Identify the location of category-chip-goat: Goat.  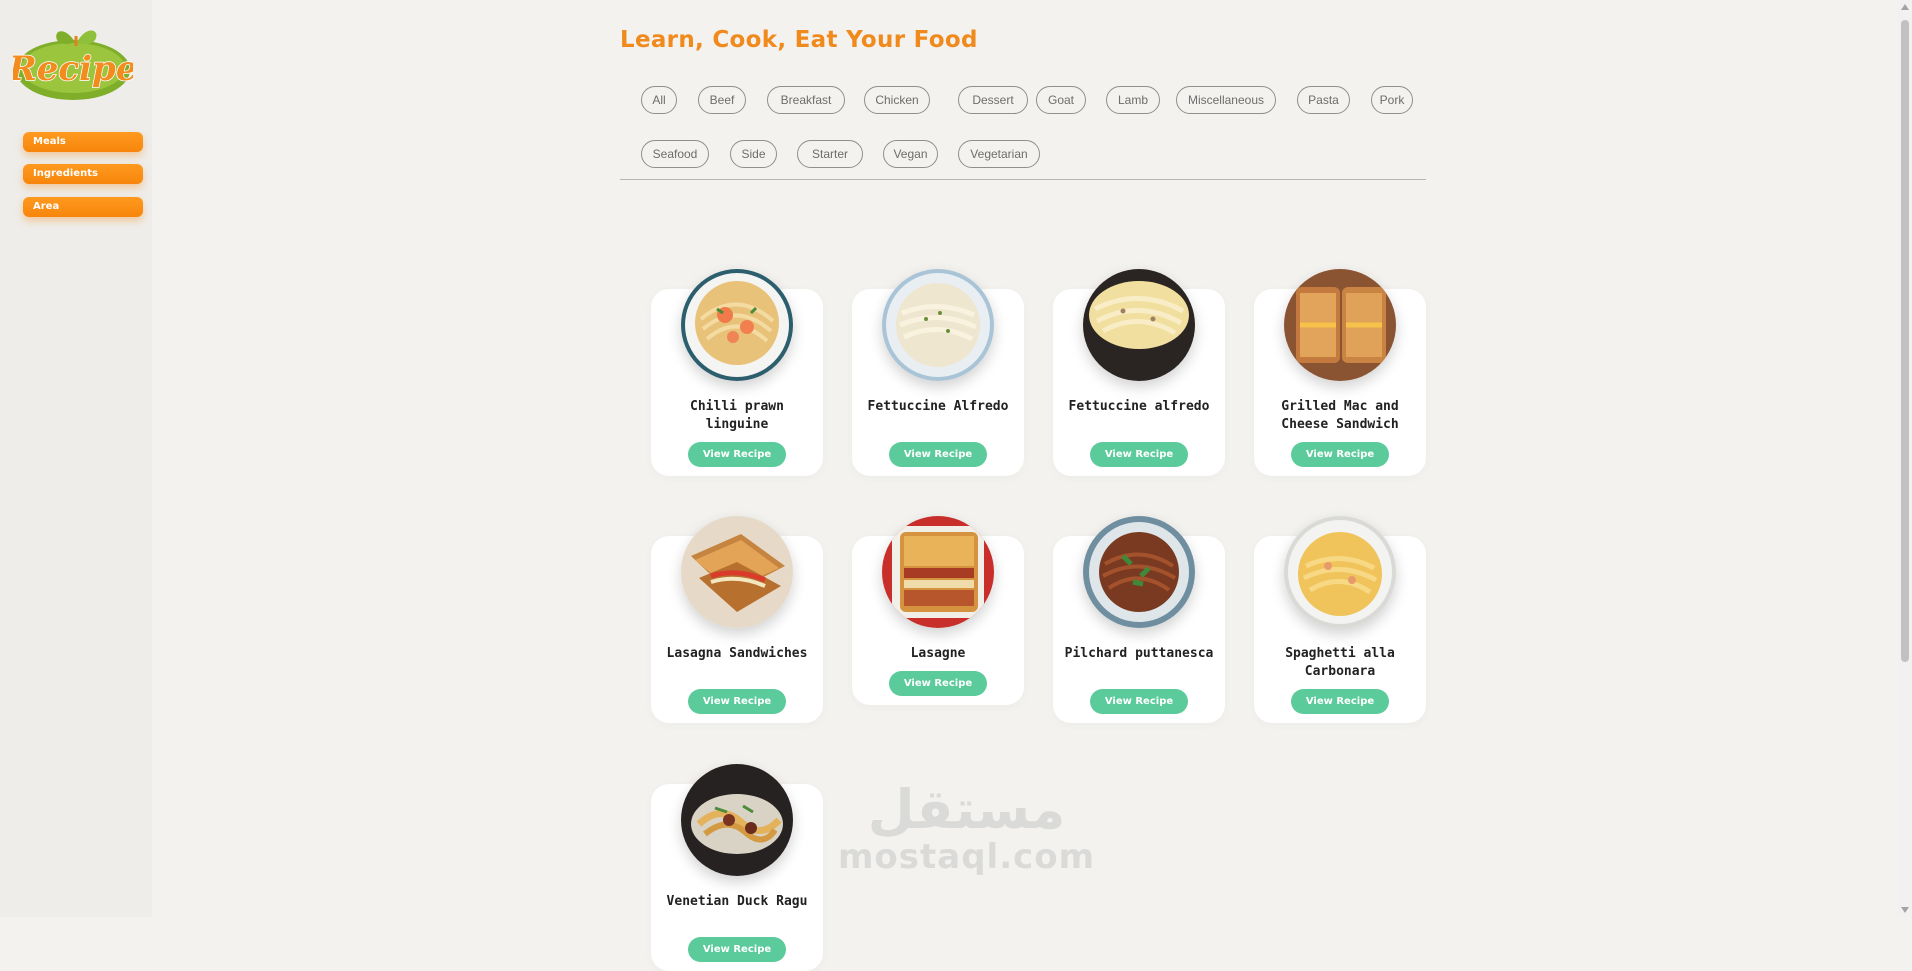
(1061, 100).